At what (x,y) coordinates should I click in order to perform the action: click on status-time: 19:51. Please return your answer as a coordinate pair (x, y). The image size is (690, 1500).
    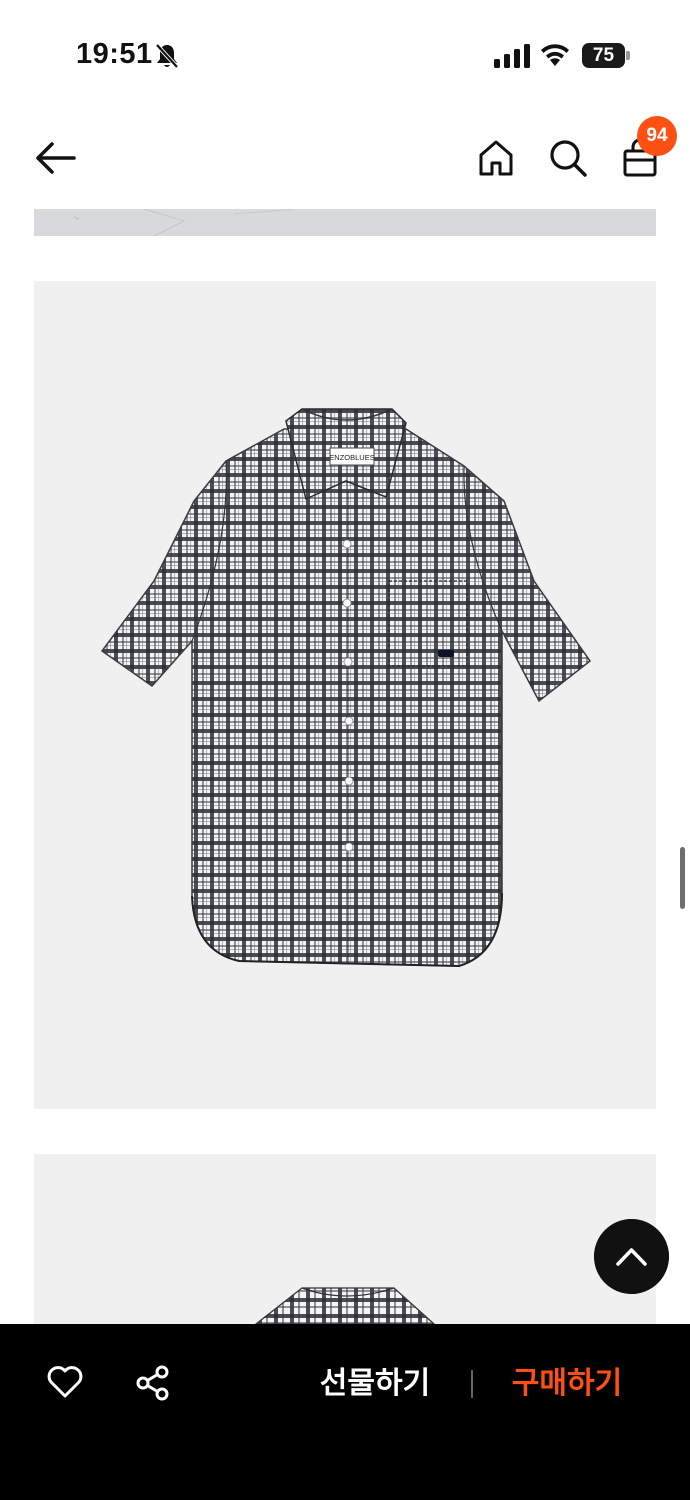
    Looking at the image, I should click on (114, 54).